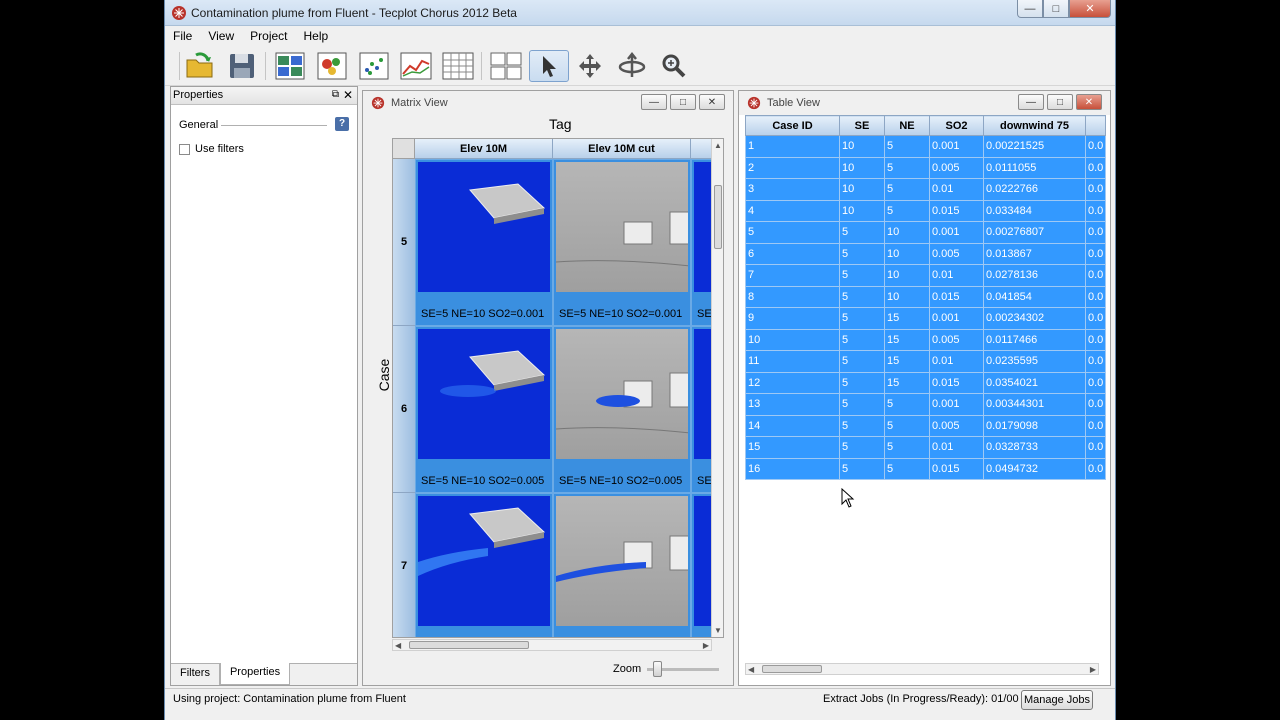  What do you see at coordinates (1034, 382) in the screenshot?
I see `table-cell: 0.0354021` at bounding box center [1034, 382].